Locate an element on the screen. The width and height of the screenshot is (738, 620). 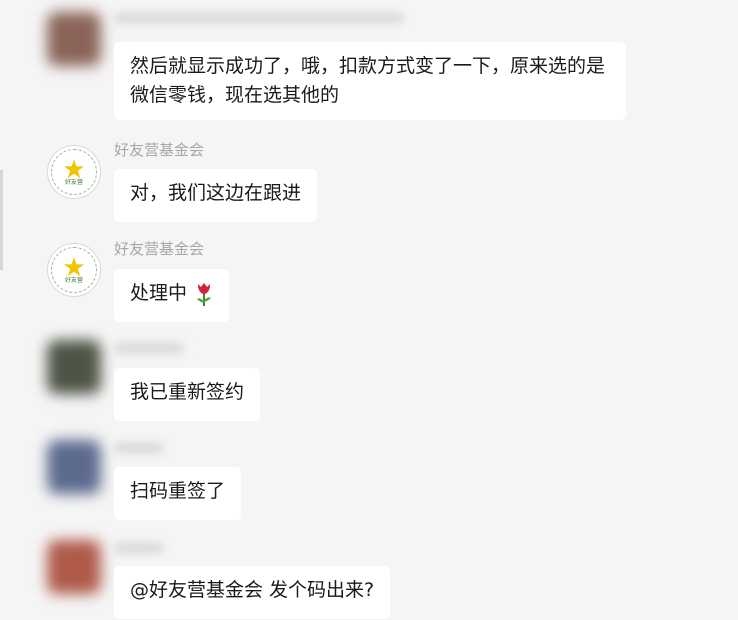
message-bubble: 处理中 is located at coordinates (172, 295).